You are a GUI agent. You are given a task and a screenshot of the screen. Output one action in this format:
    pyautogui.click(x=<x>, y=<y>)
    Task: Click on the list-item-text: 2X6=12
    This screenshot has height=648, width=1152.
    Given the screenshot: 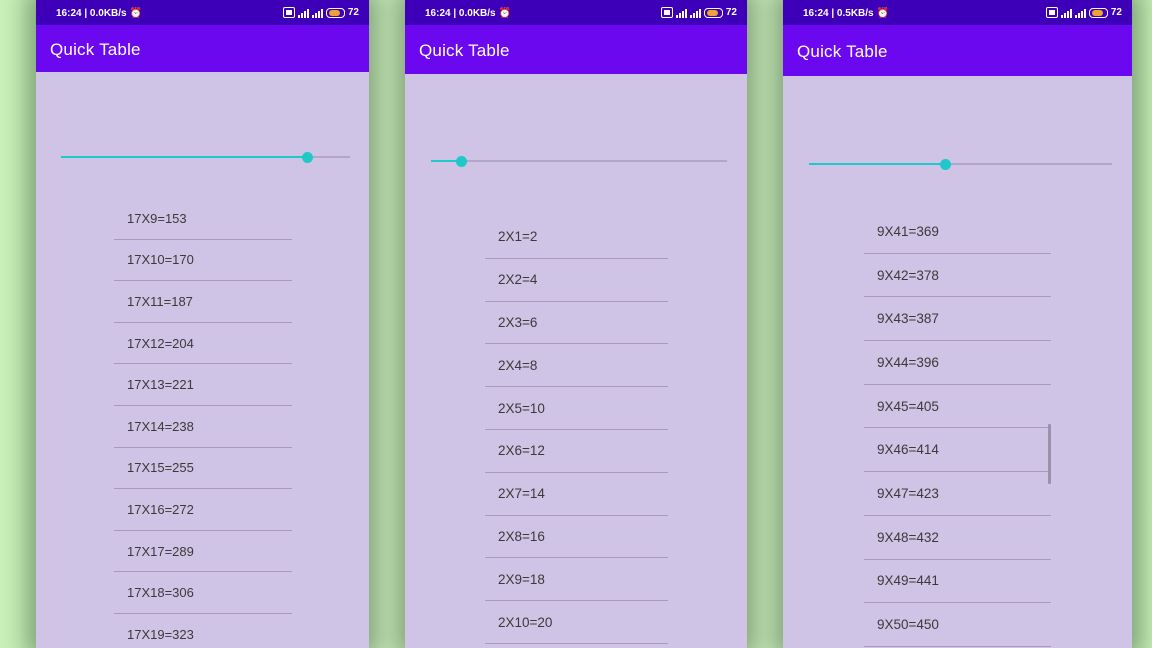 What is the action you would take?
    pyautogui.click(x=521, y=451)
    